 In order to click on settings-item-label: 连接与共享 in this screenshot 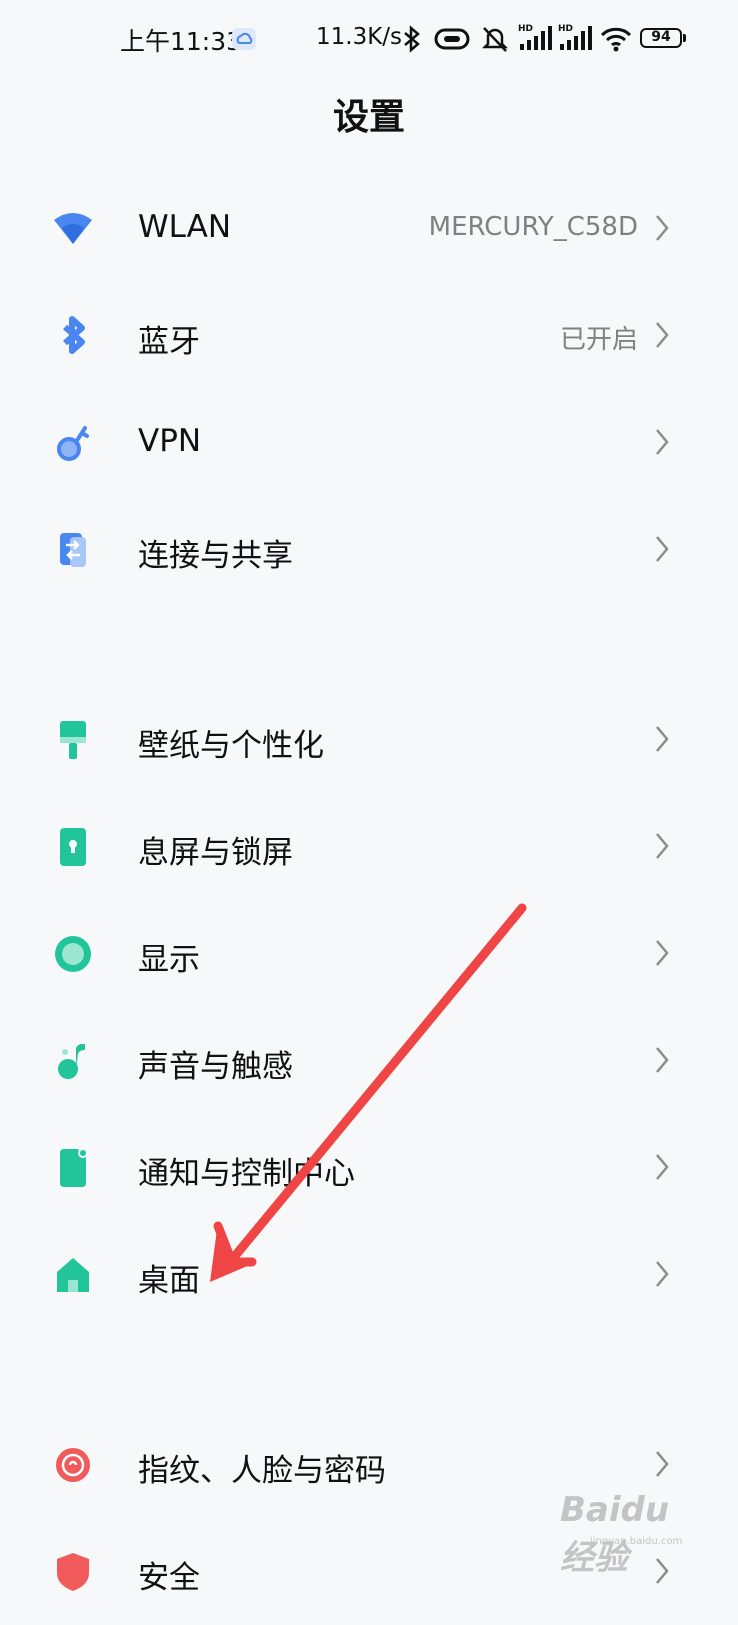, I will do `click(215, 556)`.